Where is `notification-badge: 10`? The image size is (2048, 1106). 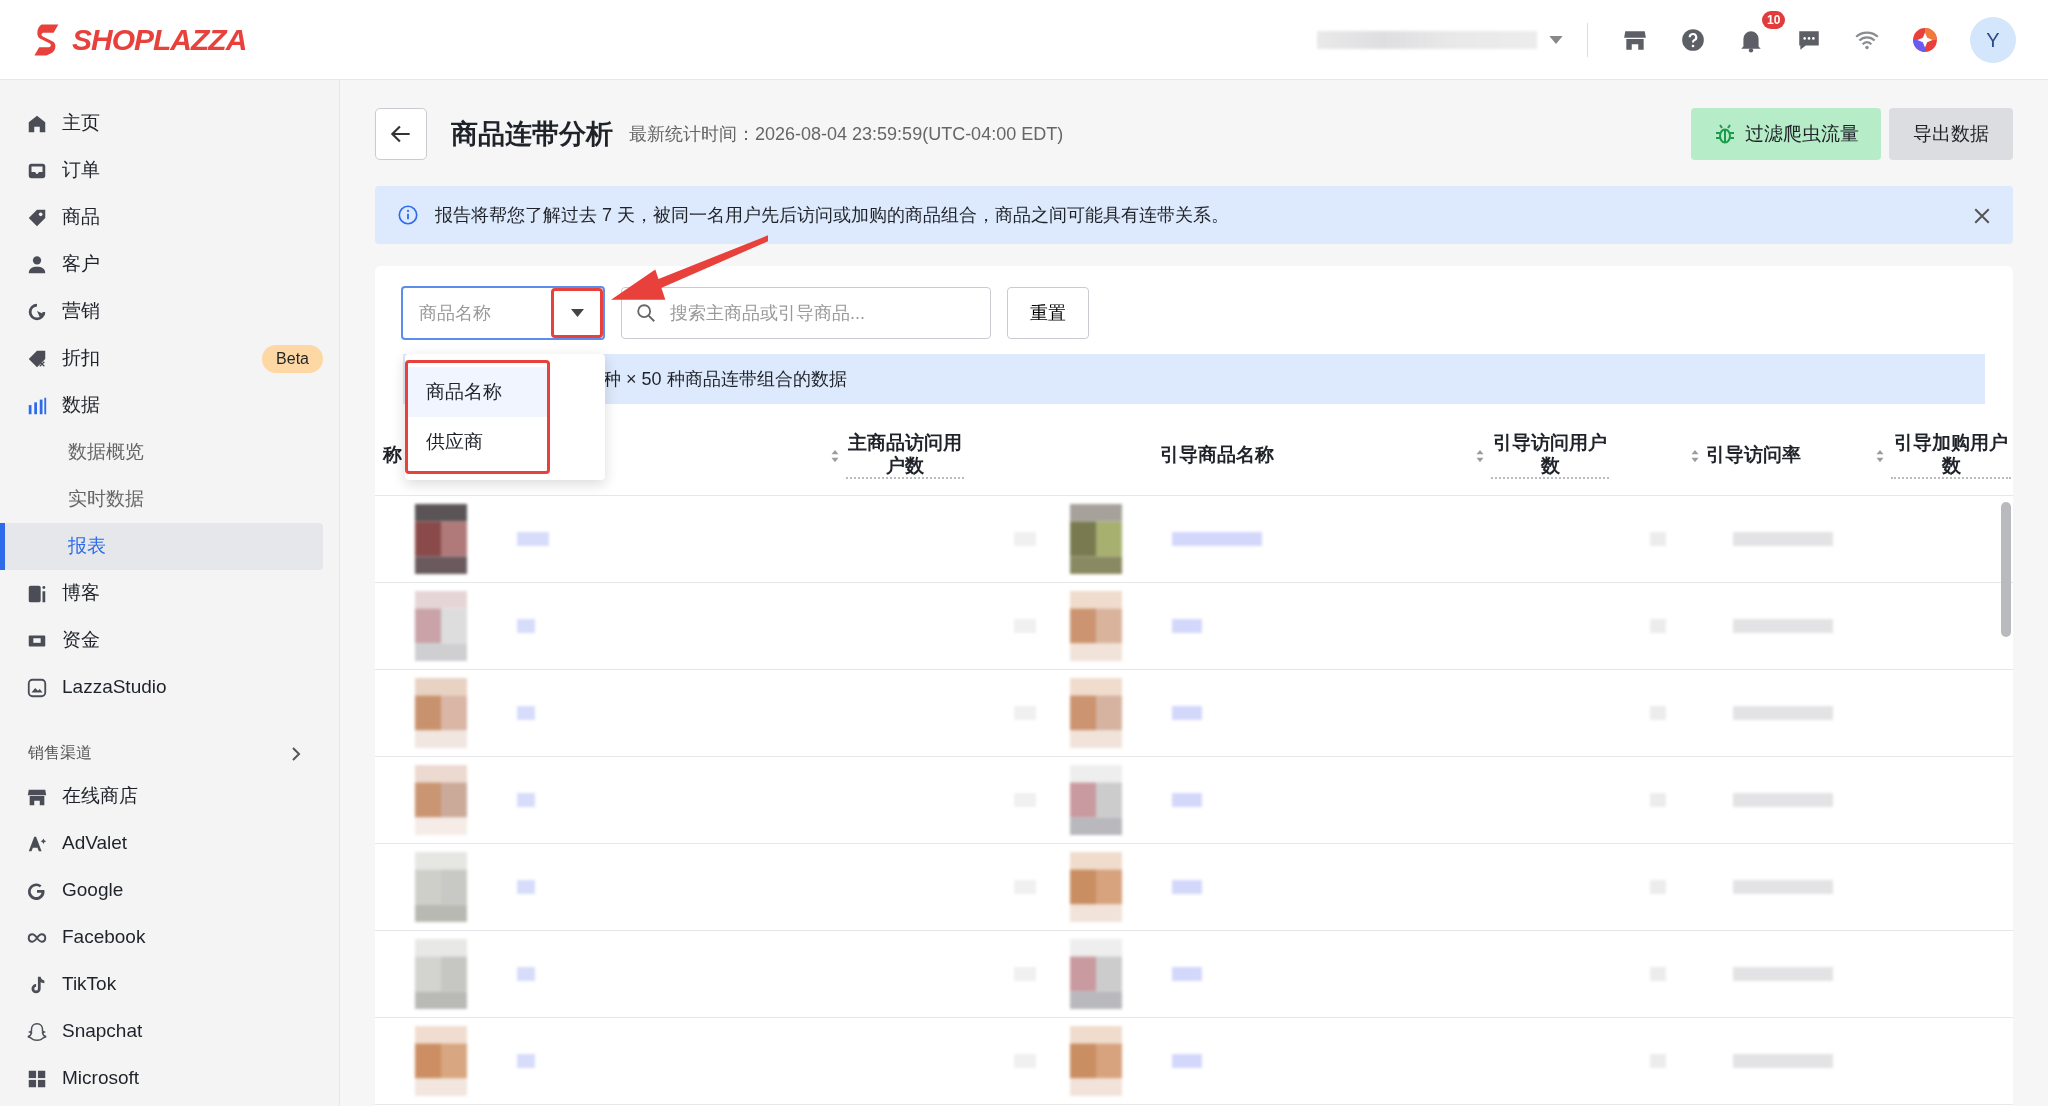 notification-badge: 10 is located at coordinates (1774, 19).